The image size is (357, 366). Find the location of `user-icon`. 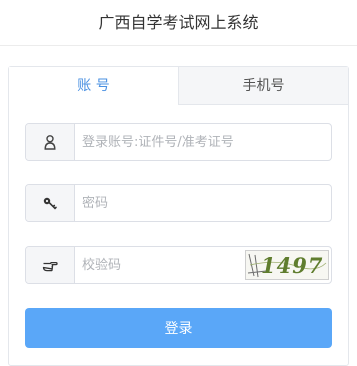

user-icon is located at coordinates (50, 142).